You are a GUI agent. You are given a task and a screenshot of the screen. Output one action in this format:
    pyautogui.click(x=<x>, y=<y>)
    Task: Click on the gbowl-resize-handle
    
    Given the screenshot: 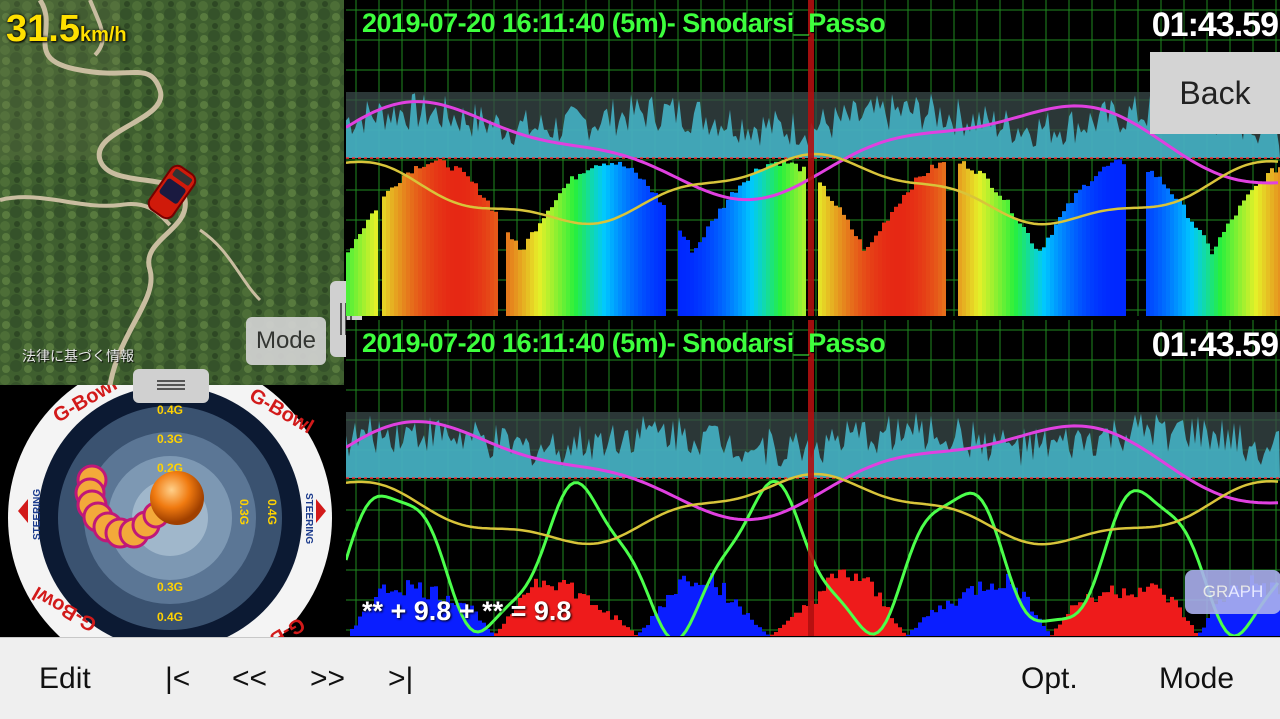 What is the action you would take?
    pyautogui.click(x=171, y=386)
    